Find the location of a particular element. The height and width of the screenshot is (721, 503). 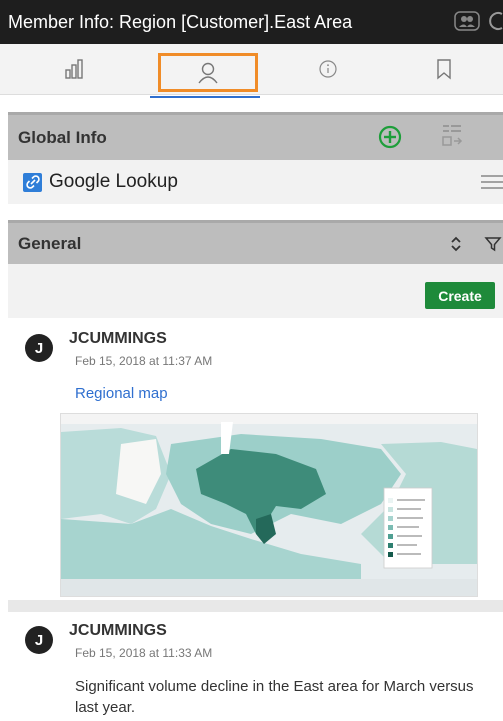

titlebar-icons is located at coordinates (478, 23).